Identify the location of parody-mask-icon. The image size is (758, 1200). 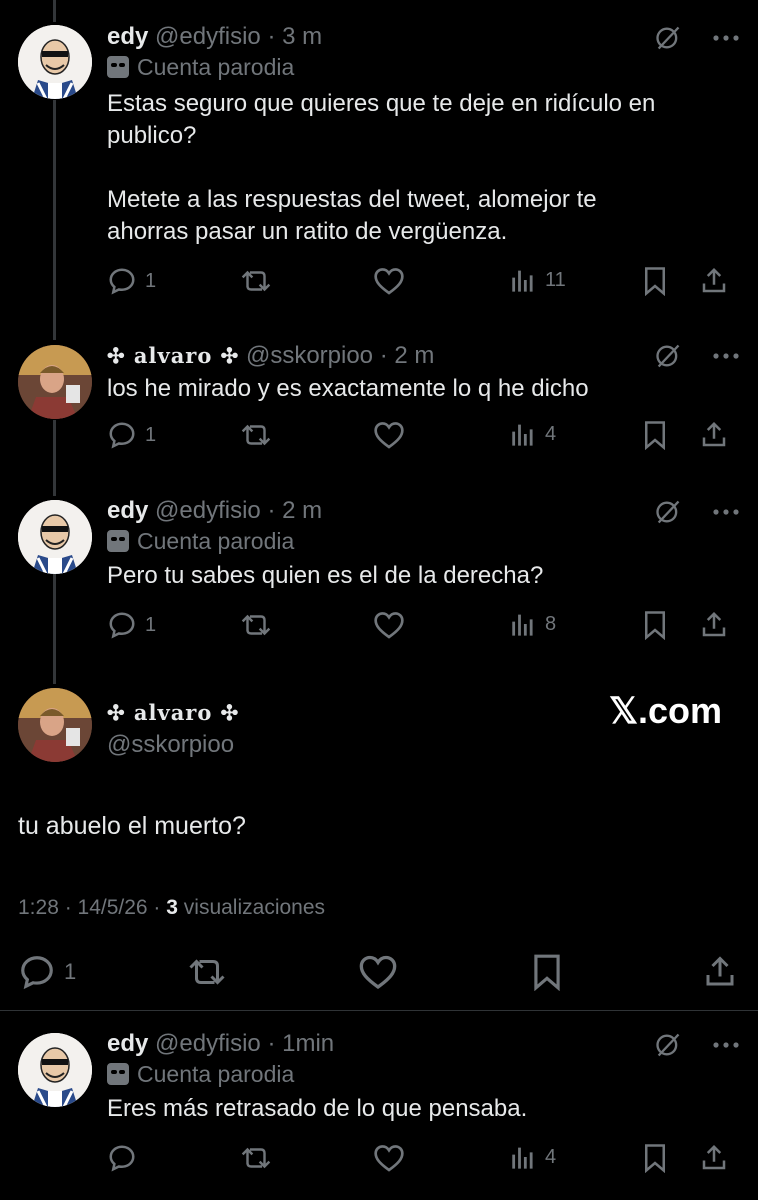
(118, 67).